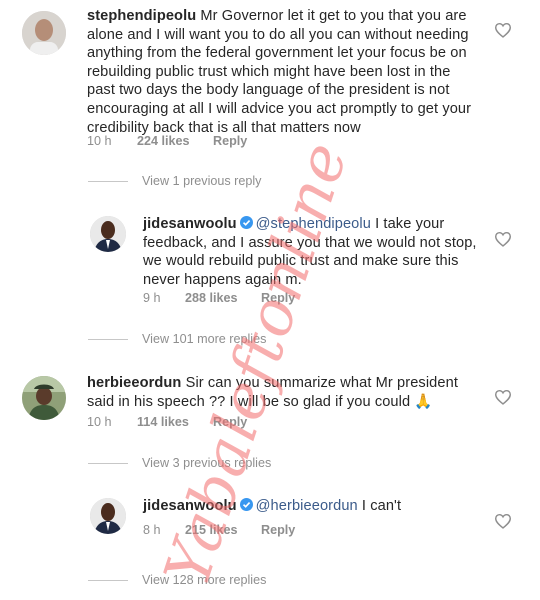 The image size is (540, 600). Describe the element at coordinates (223, 298) in the screenshot. I see `comment-likes: 288 likes` at that location.